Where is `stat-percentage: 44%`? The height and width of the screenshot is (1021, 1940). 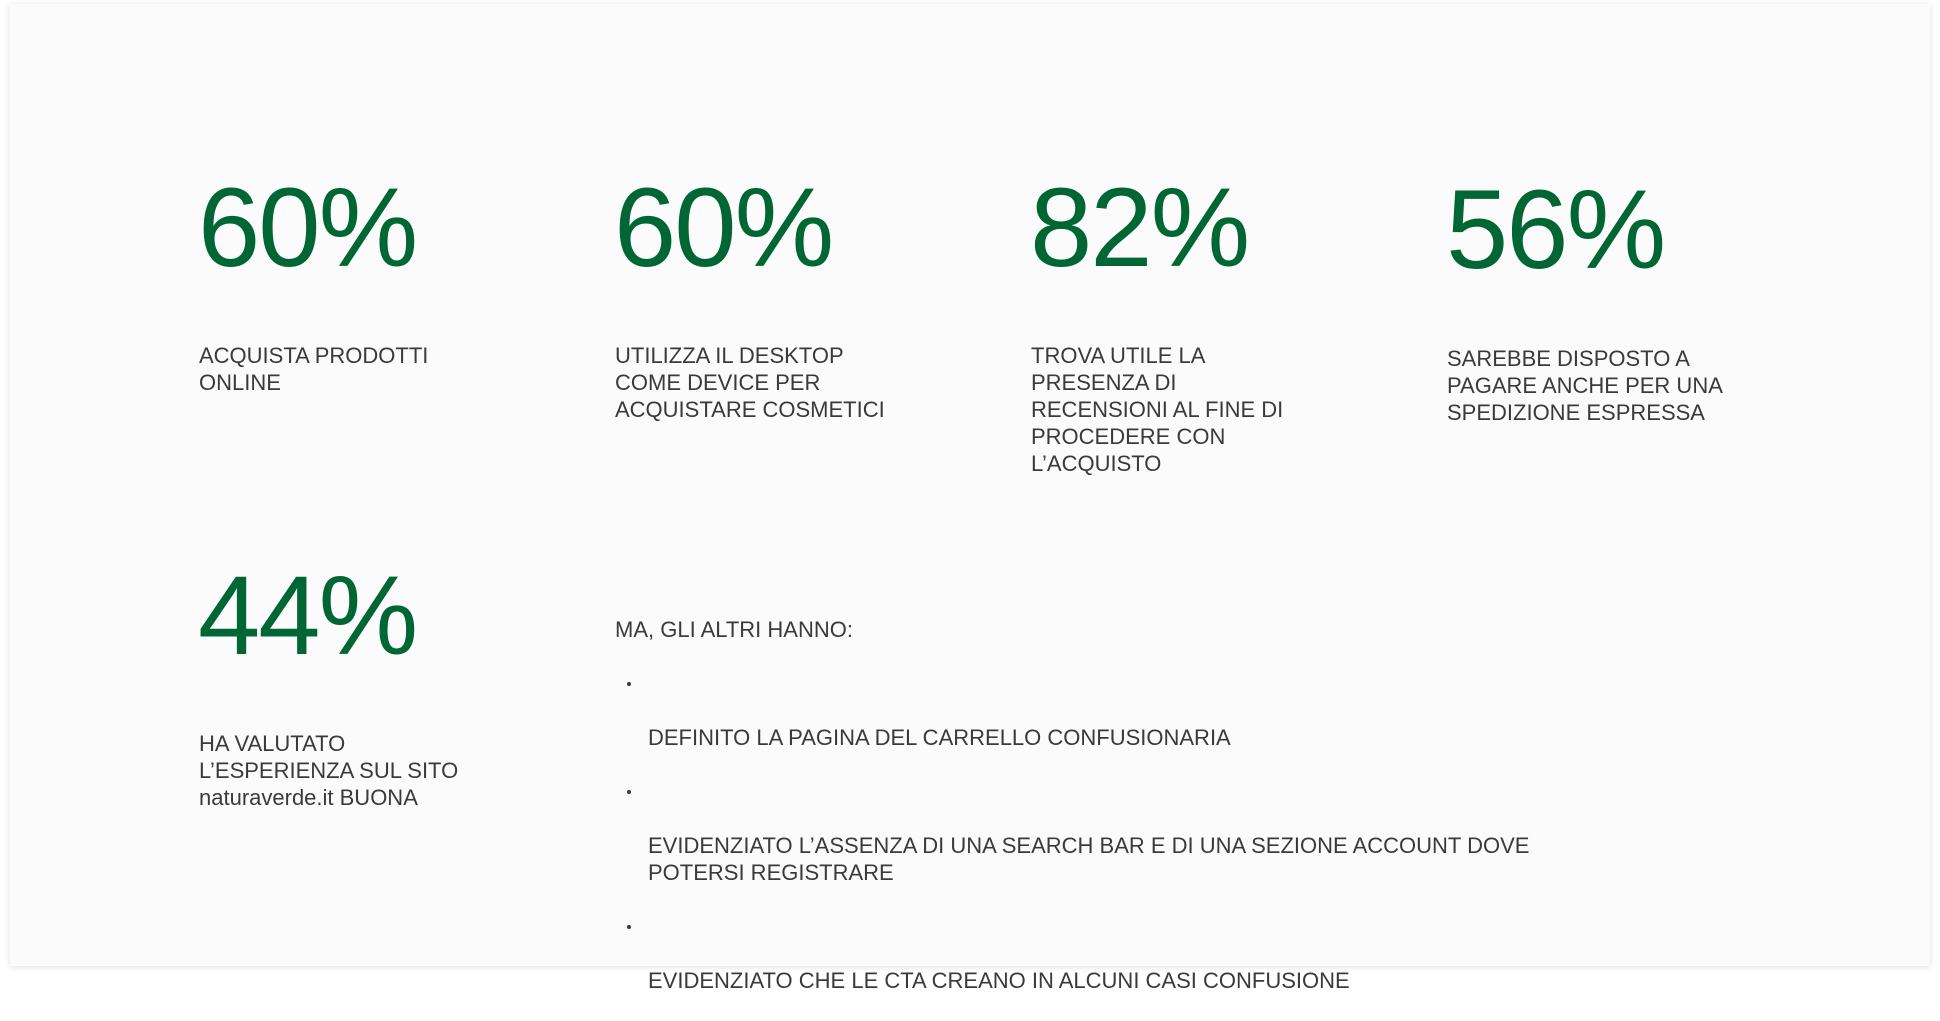 stat-percentage: 44% is located at coordinates (308, 615).